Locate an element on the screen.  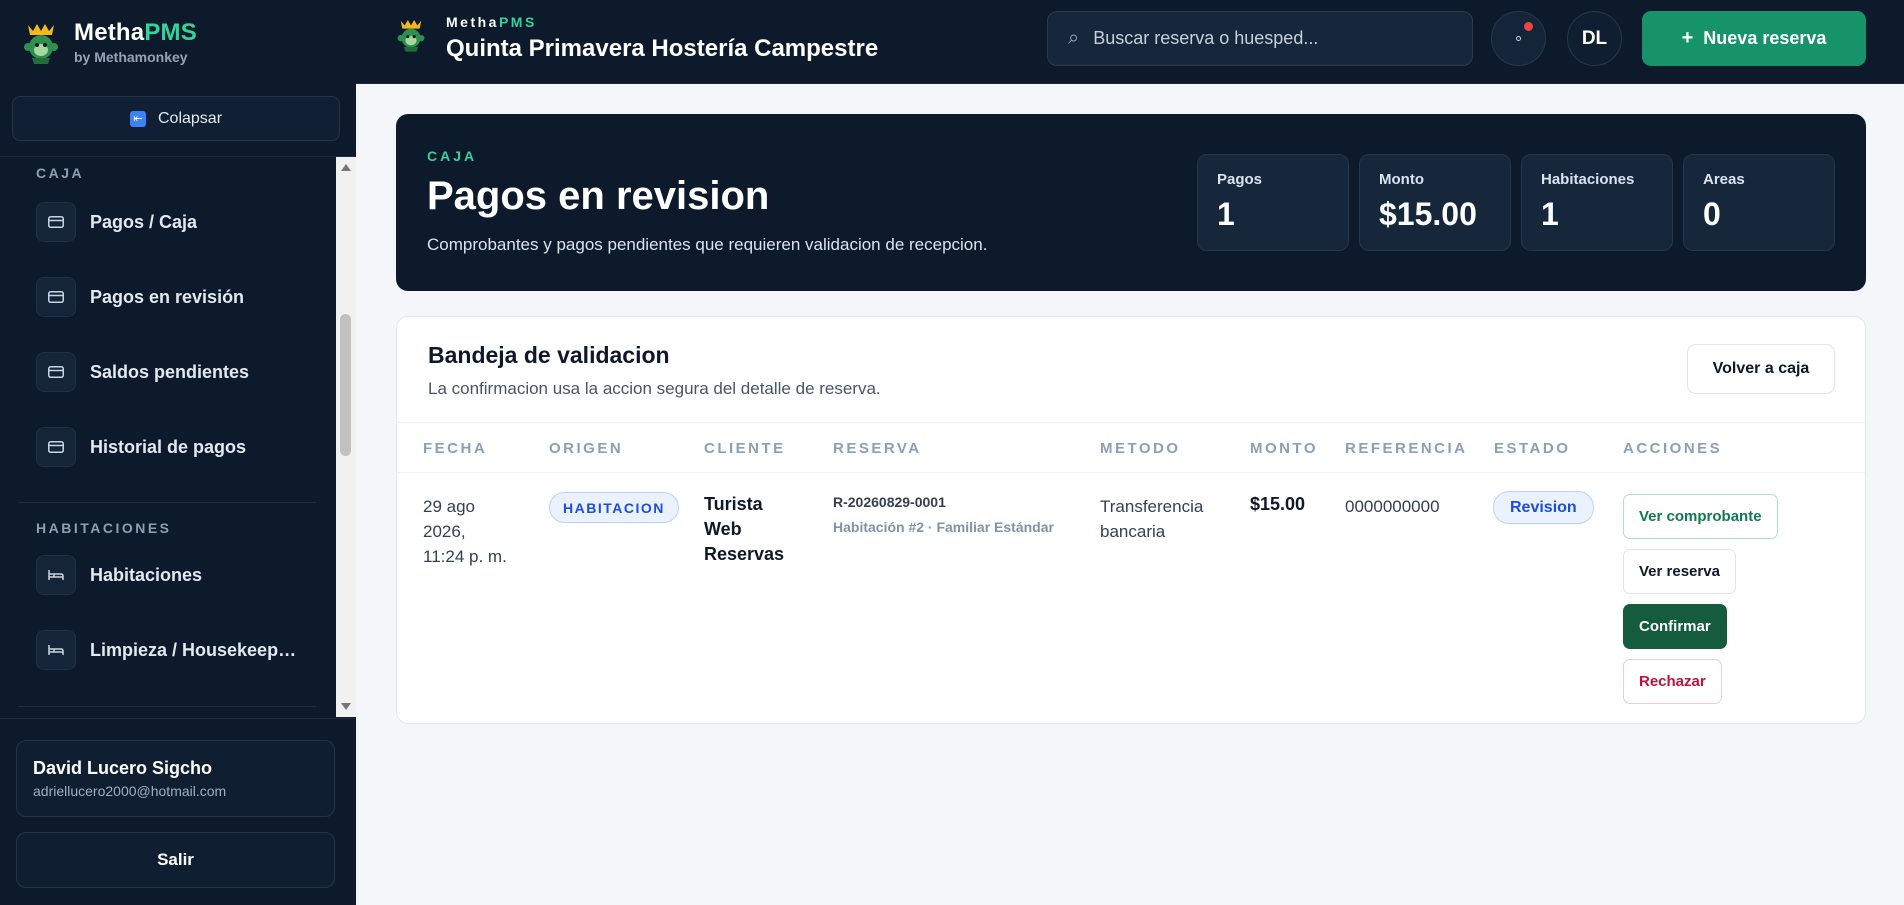
new-reservation-button: + Nueva reserva is located at coordinates (1754, 38).